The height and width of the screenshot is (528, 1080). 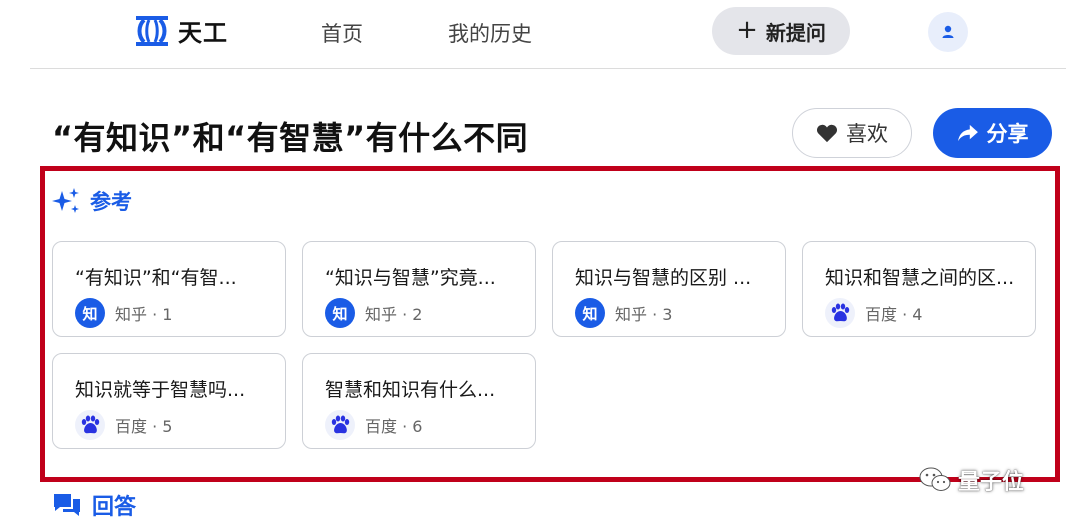 I want to click on sparkle-icon, so click(x=65, y=200).